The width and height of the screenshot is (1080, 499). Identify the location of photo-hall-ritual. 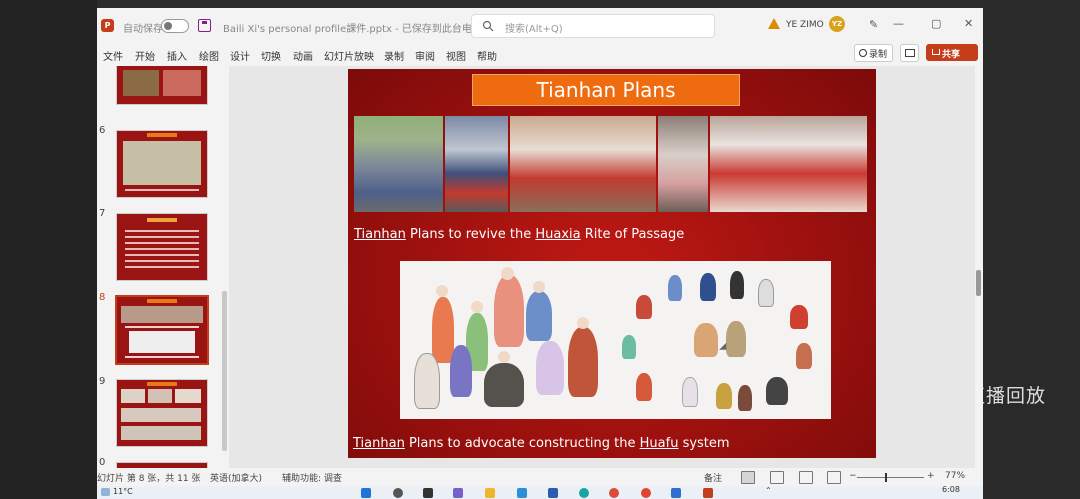
(583, 164).